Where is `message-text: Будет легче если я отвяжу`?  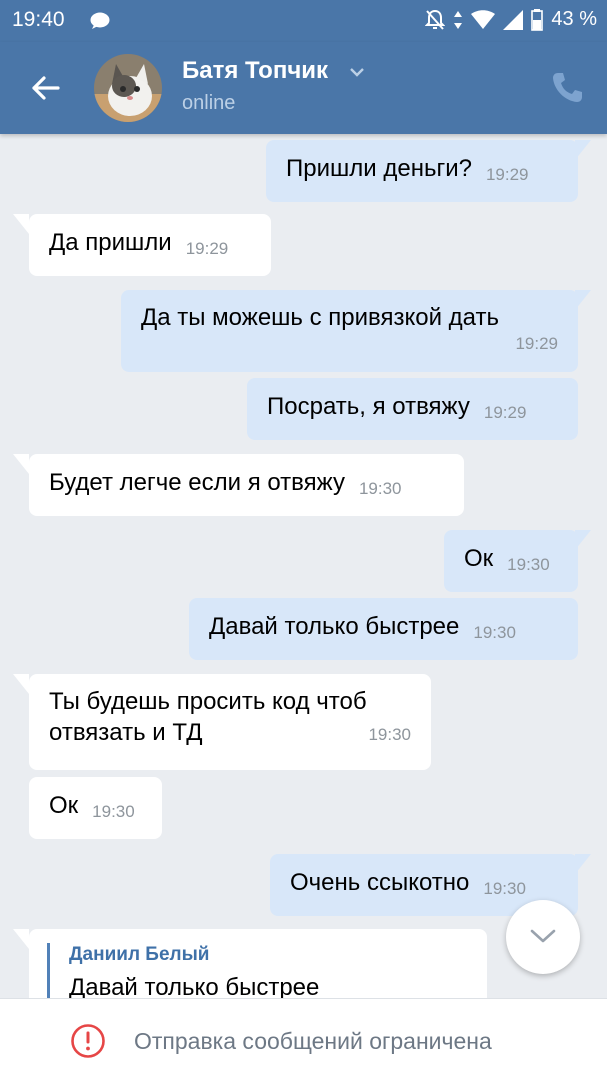
message-text: Будет легче если я отвяжу is located at coordinates (197, 482).